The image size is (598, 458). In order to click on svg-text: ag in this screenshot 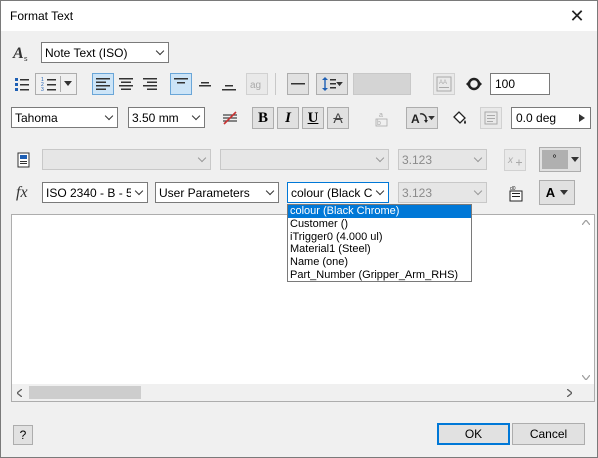, I will do `click(255, 85)`.